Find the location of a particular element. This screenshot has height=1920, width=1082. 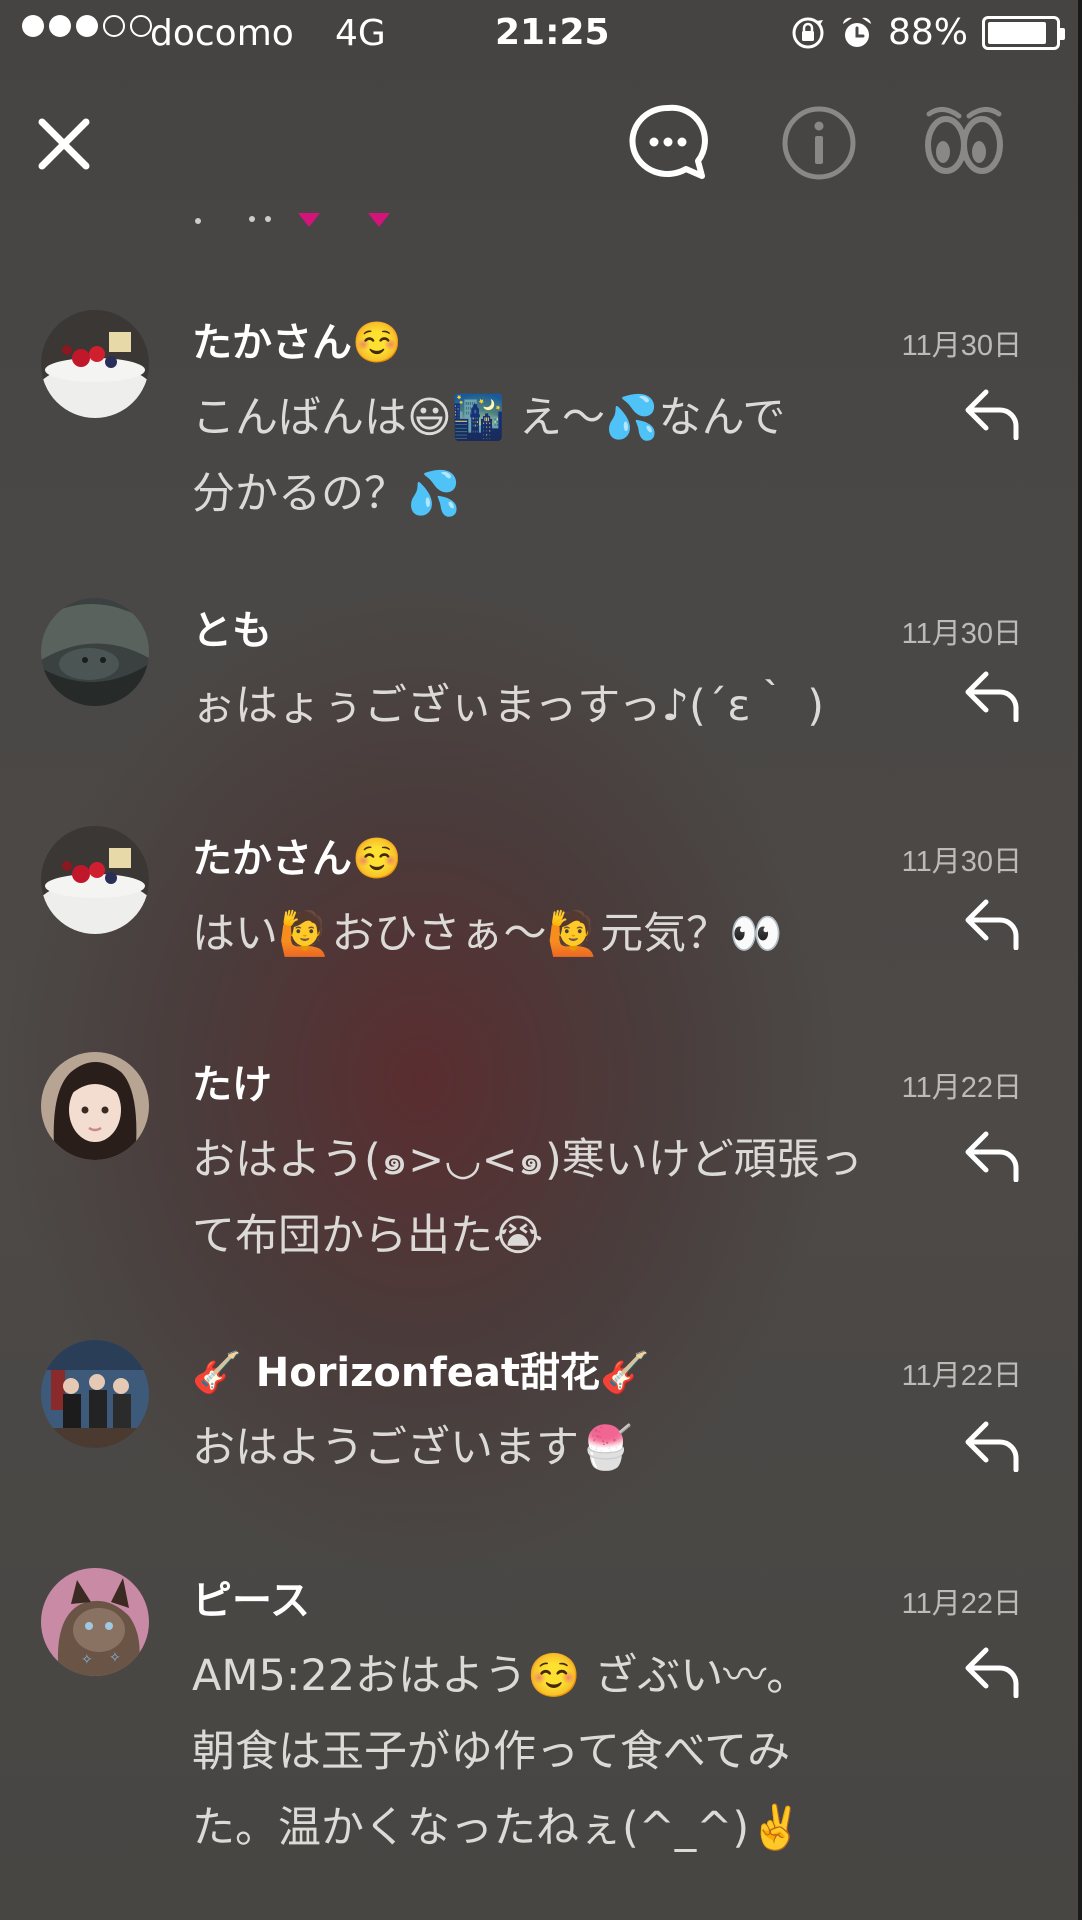

network-type: 4G is located at coordinates (360, 33).